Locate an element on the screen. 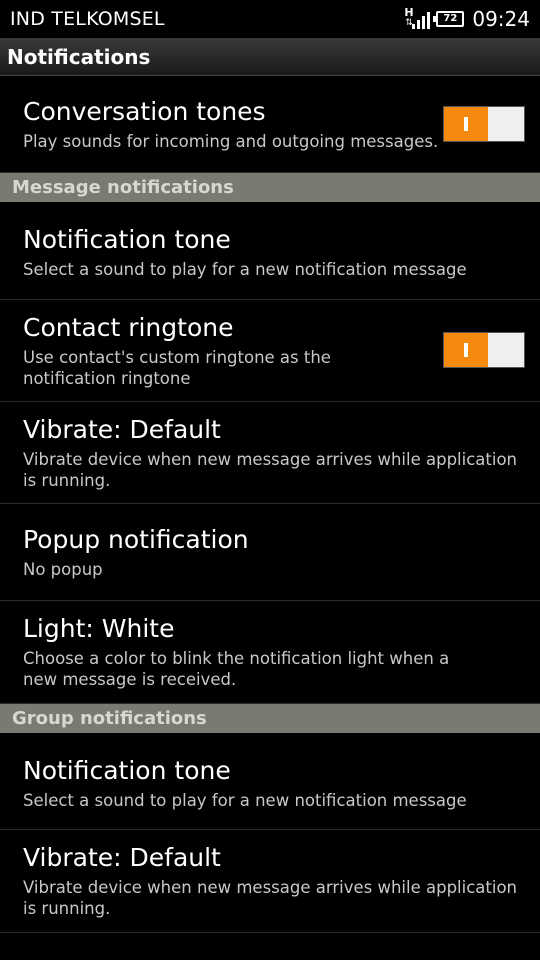 The width and height of the screenshot is (540, 960). conversation-tones-toggle is located at coordinates (484, 124).